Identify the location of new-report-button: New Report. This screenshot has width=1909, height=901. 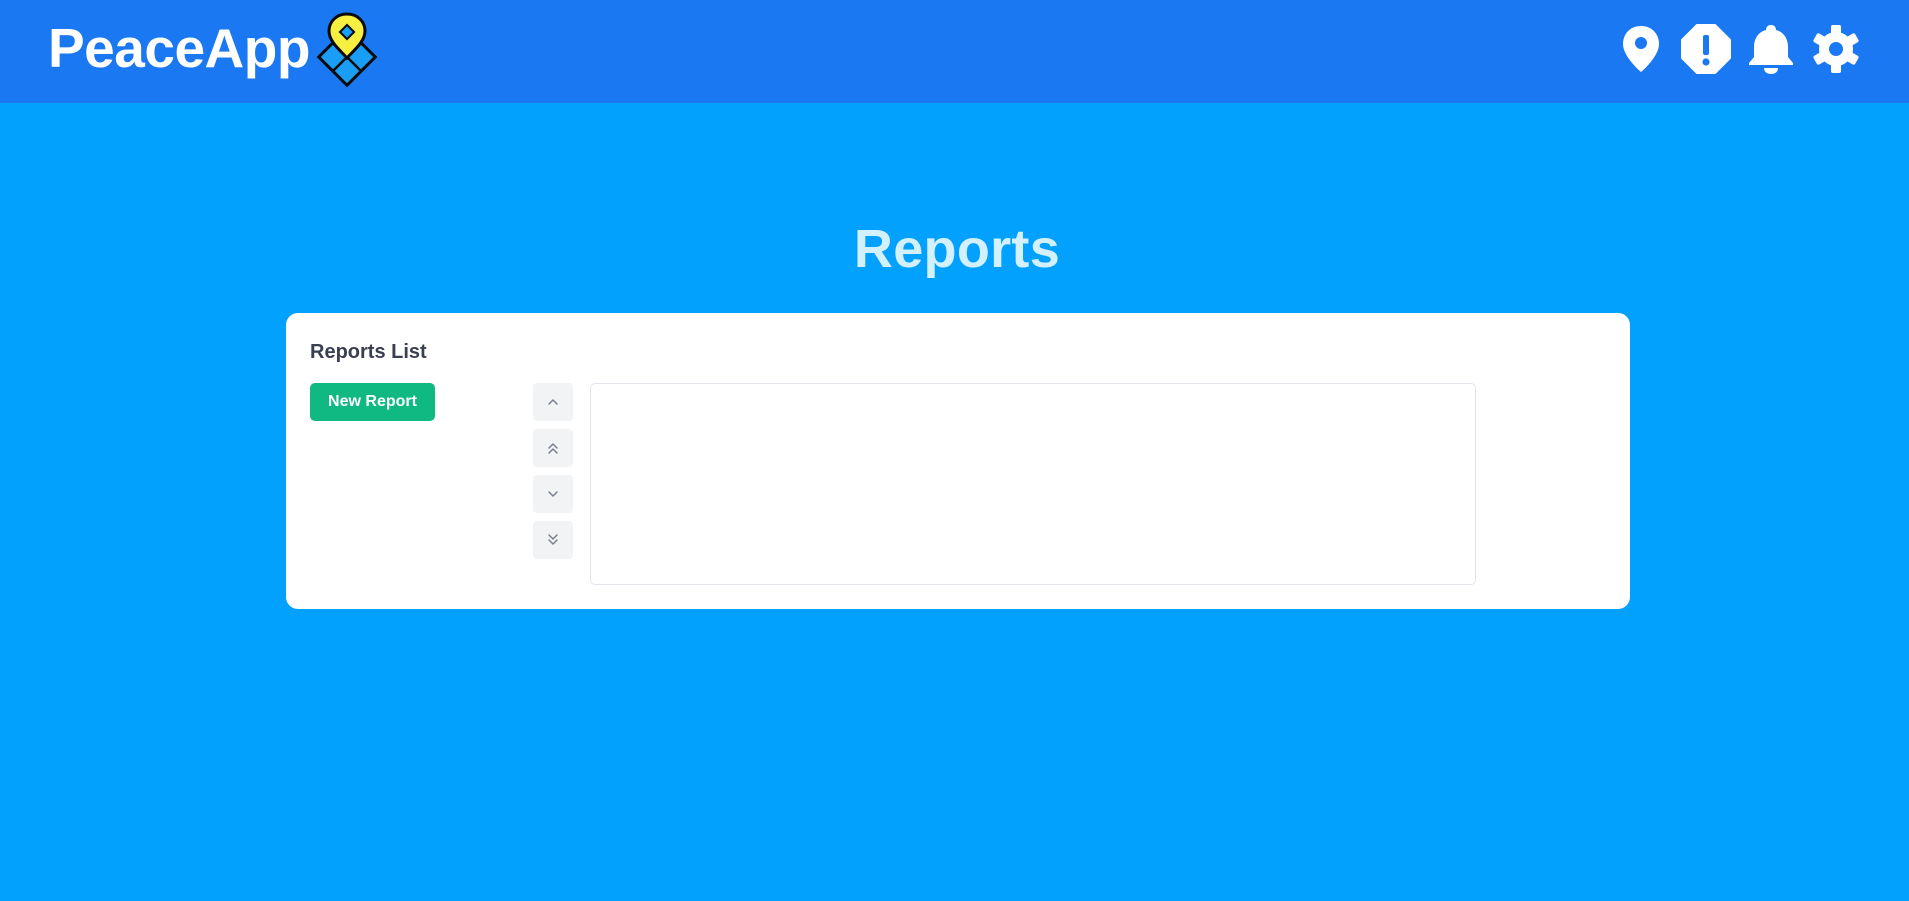
(372, 402).